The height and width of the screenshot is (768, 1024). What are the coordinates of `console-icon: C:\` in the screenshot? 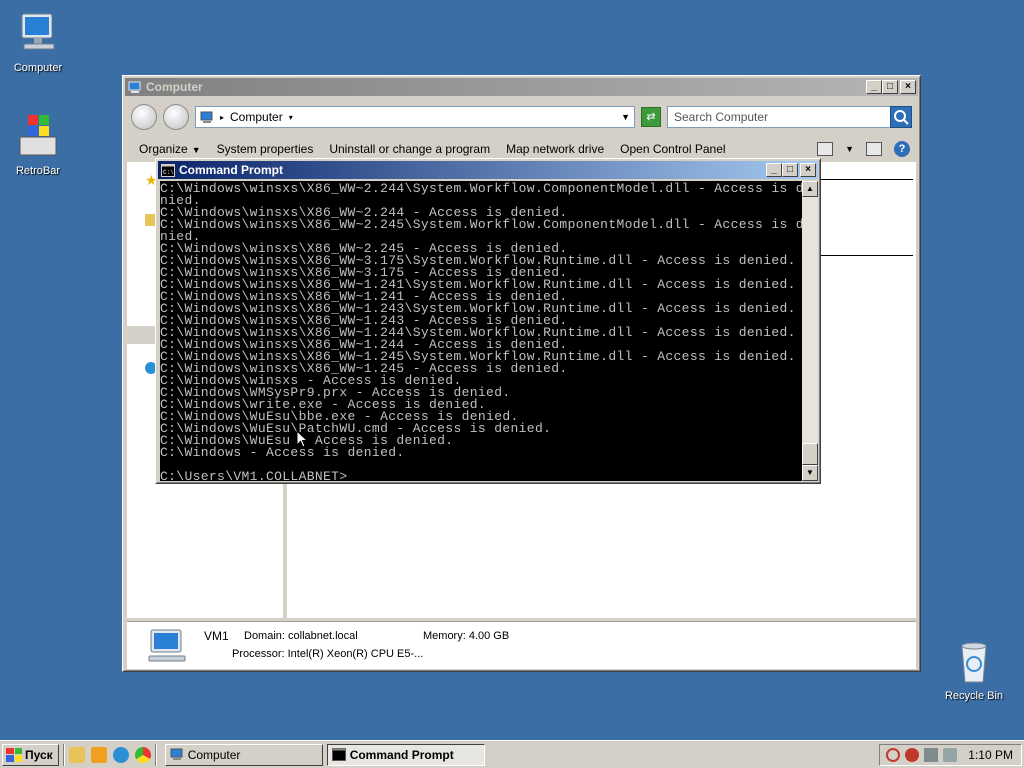 It's located at (168, 170).